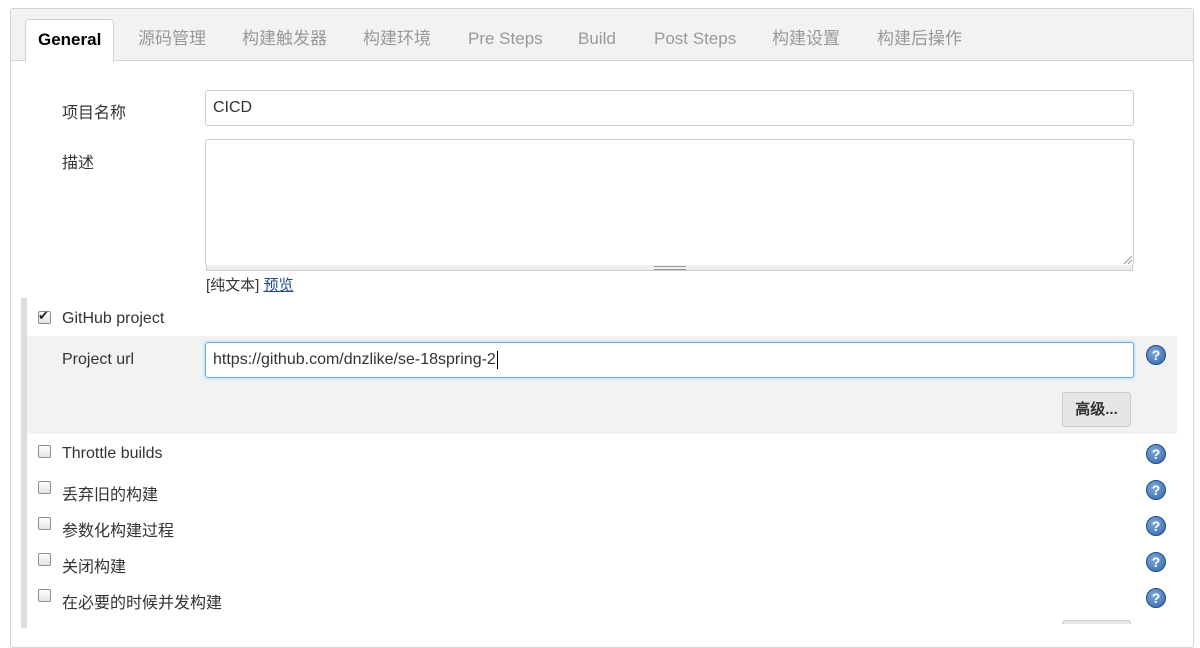 The width and height of the screenshot is (1200, 648). Describe the element at coordinates (397, 40) in the screenshot. I see `tab-build-environment: 构建环境` at that location.